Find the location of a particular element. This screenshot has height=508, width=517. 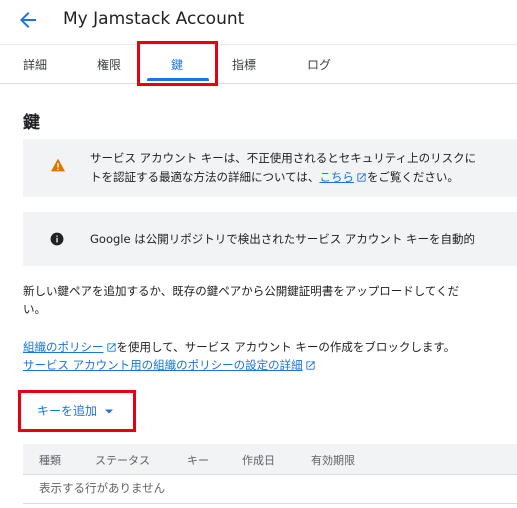

empty-table-message: 表示する行がありません is located at coordinates (102, 488).